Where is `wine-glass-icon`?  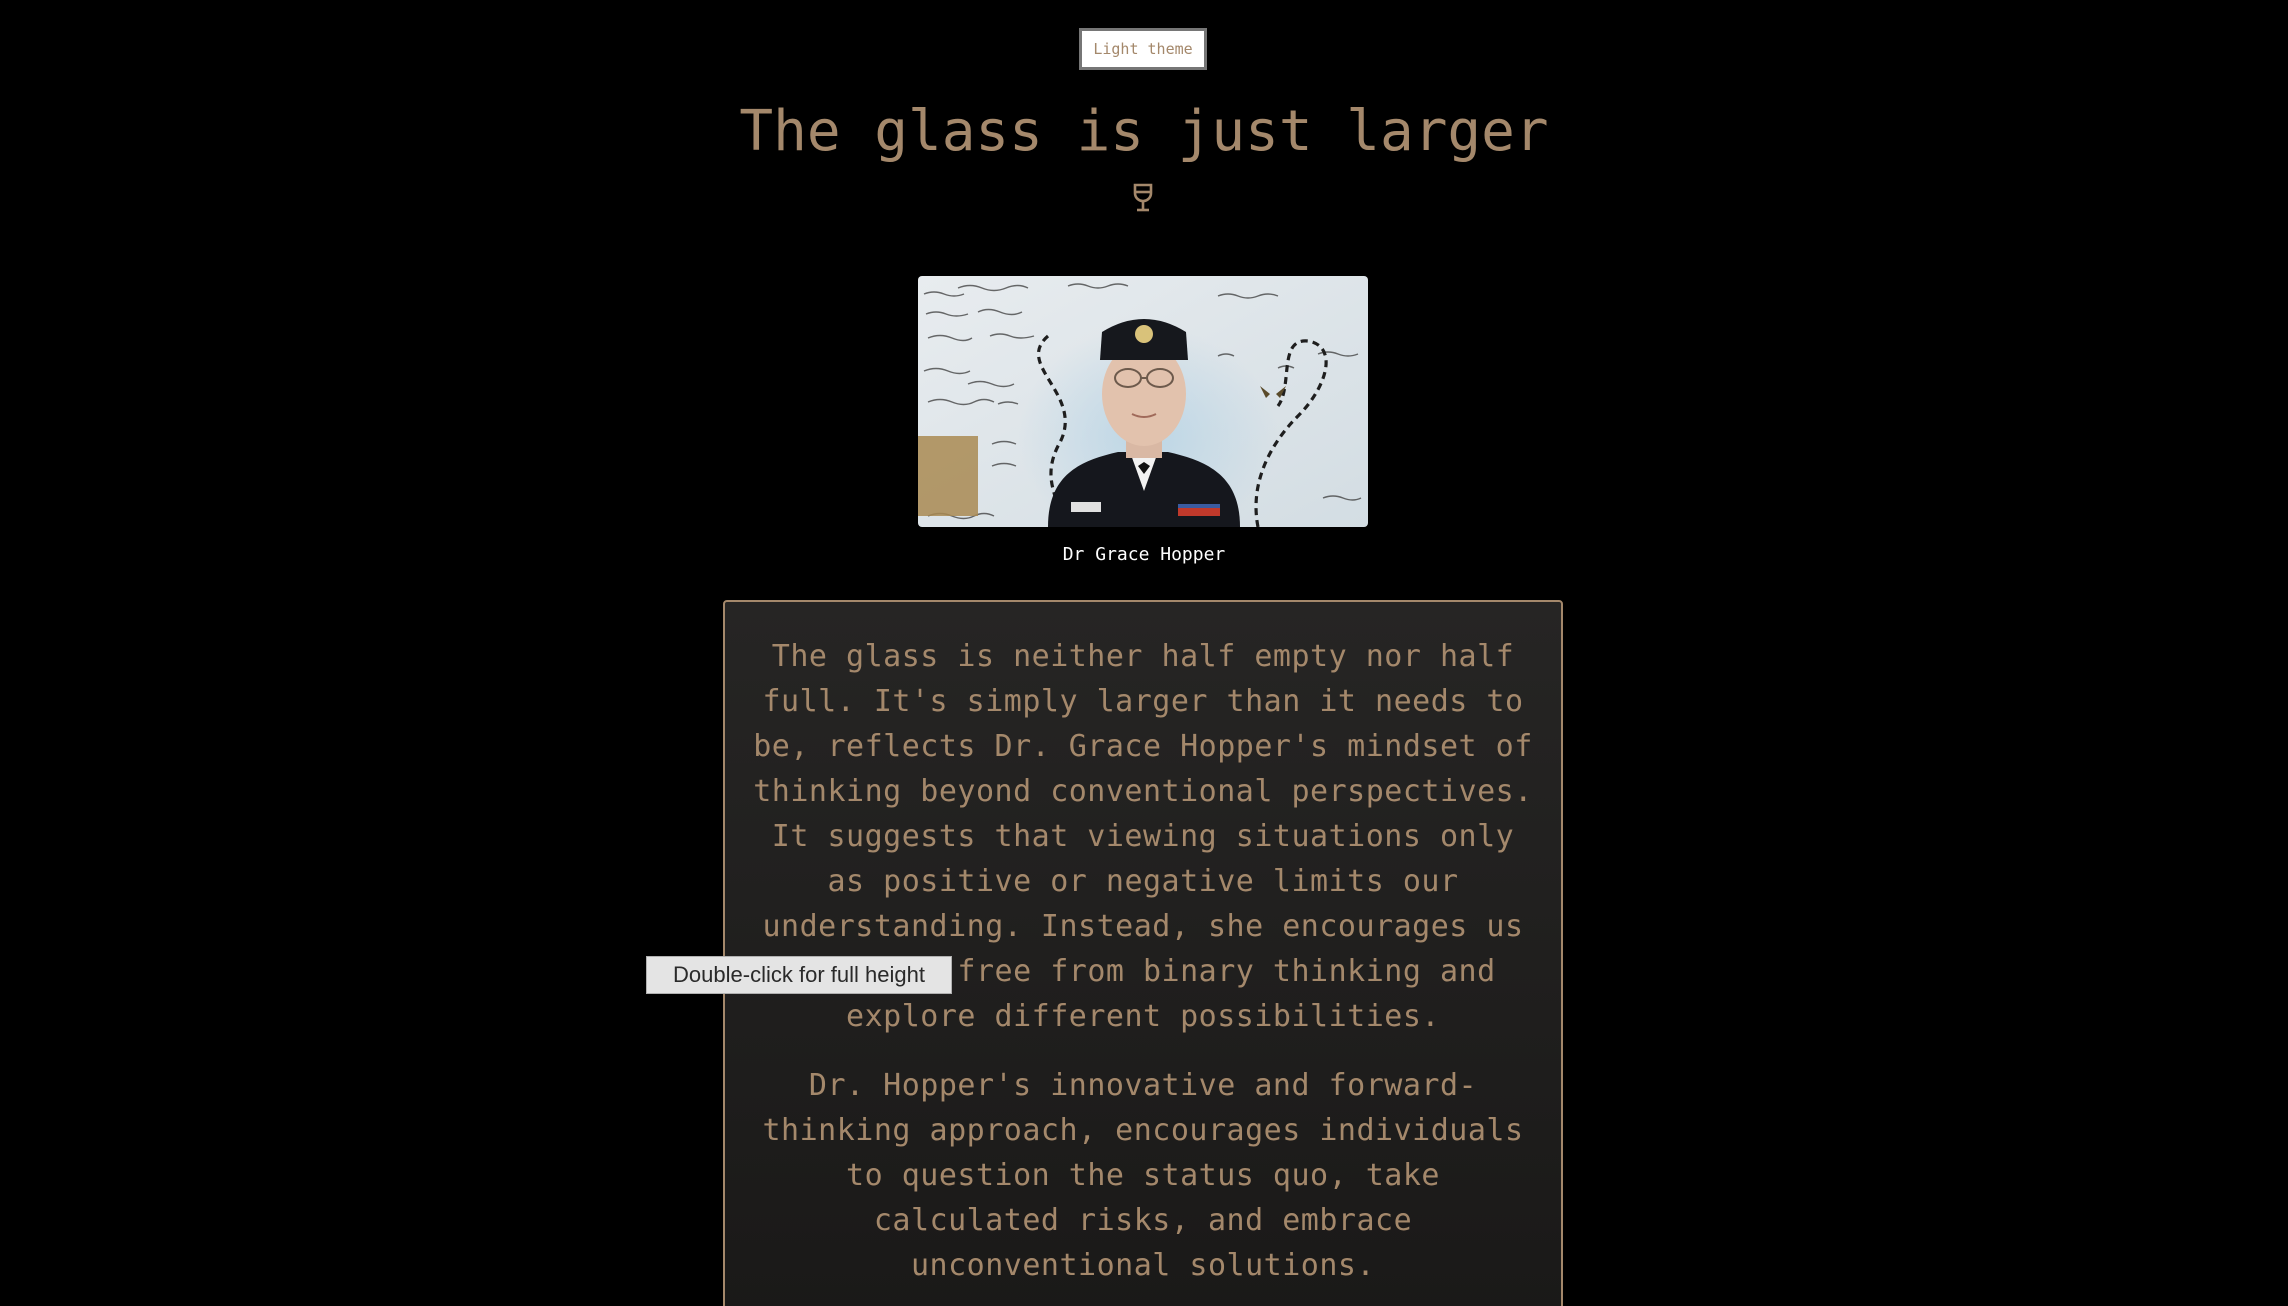
wine-glass-icon is located at coordinates (1143, 197).